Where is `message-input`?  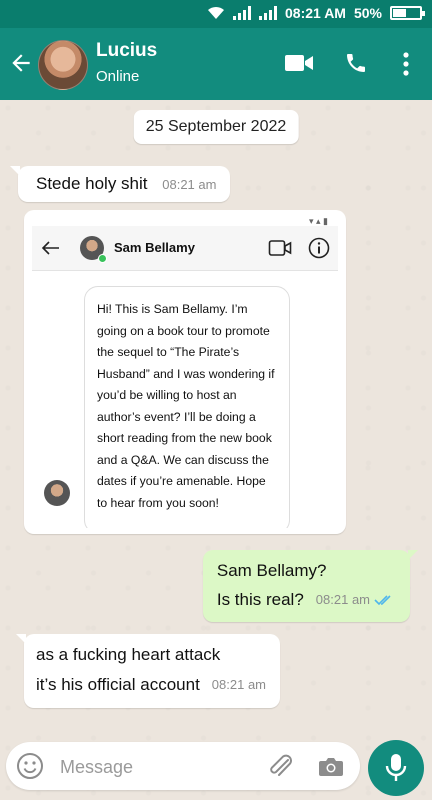 message-input is located at coordinates (155, 767).